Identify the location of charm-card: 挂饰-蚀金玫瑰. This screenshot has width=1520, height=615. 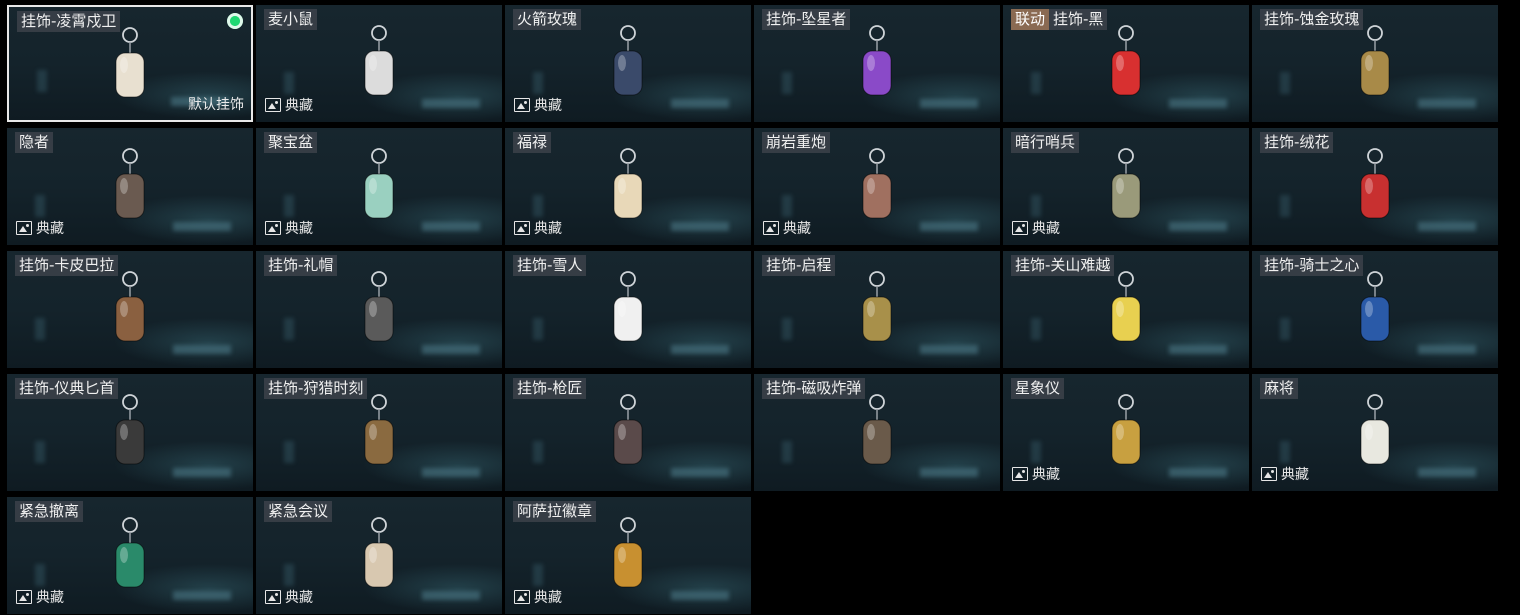
(1375, 63).